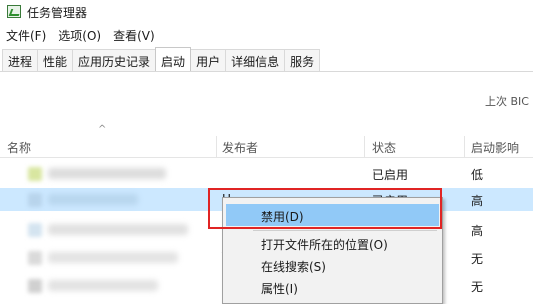 The height and width of the screenshot is (304, 533). Describe the element at coordinates (332, 215) in the screenshot. I see `context-menu-disable: 禁用(D)` at that location.